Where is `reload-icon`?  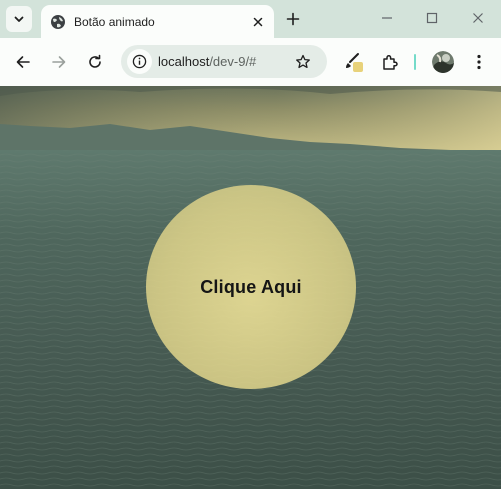
reload-icon is located at coordinates (95, 61).